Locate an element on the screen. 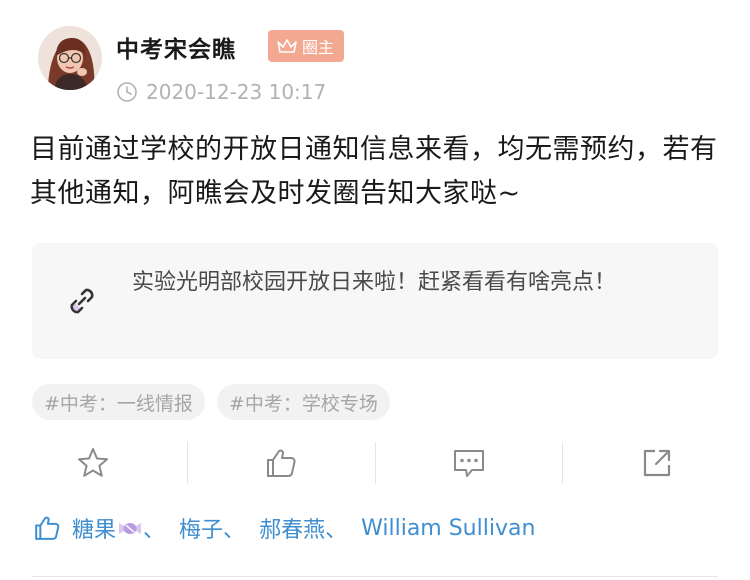  liker-names: 糖果 、 梅子 、 郝春燕 、 William Sullivan is located at coordinates (303, 528).